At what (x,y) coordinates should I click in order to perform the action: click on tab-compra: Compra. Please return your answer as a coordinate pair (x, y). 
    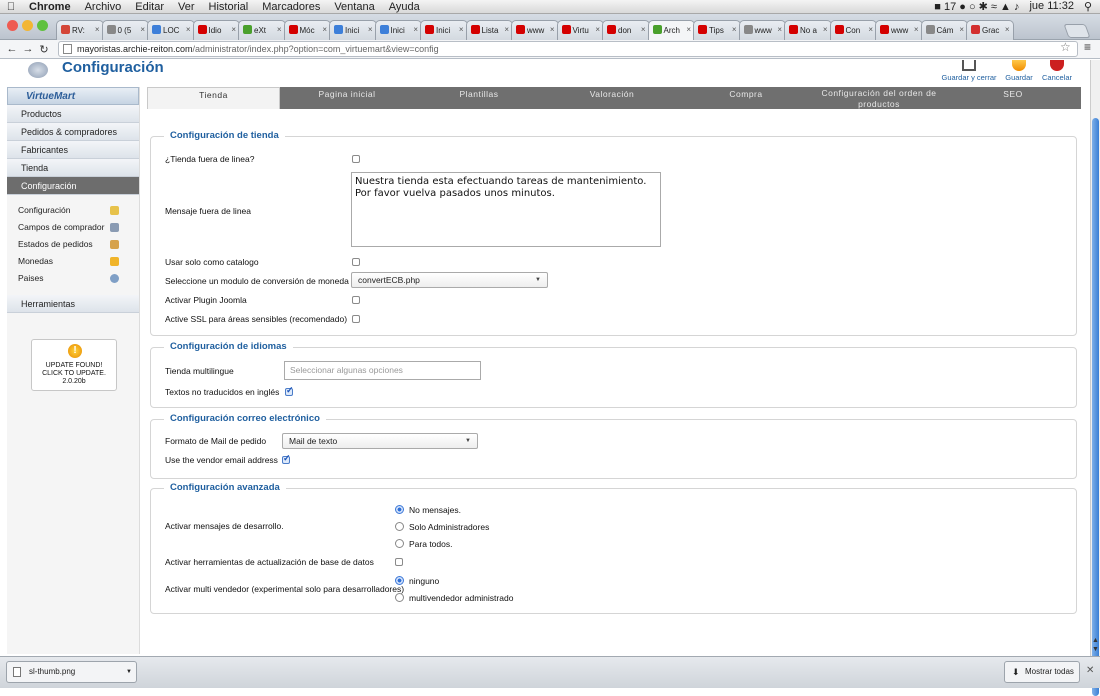
    Looking at the image, I should click on (746, 98).